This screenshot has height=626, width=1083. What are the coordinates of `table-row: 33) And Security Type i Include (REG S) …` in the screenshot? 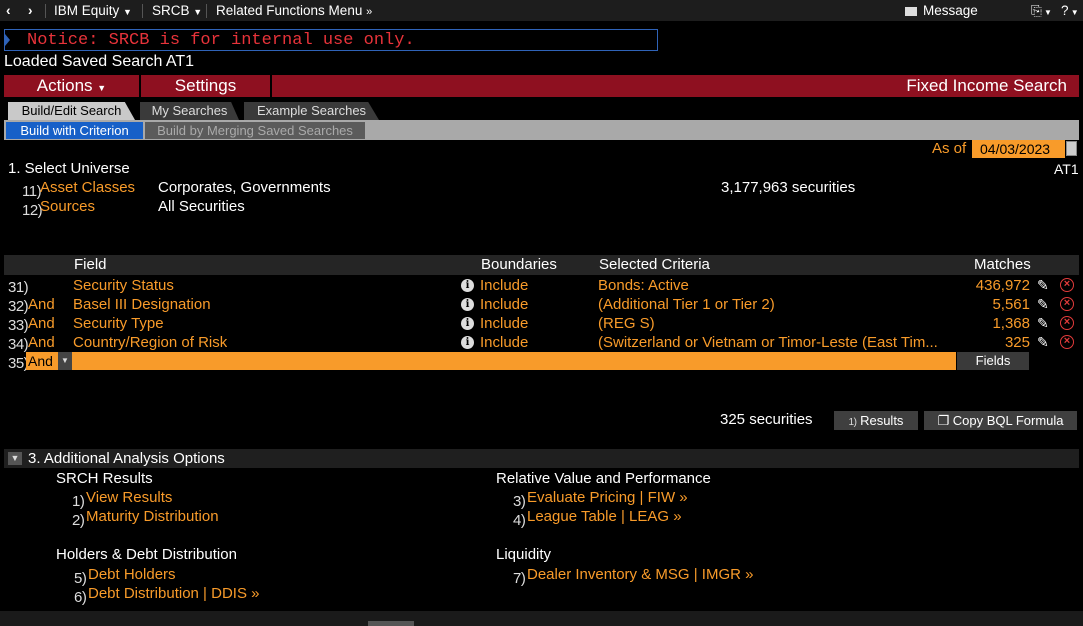 It's located at (541, 324).